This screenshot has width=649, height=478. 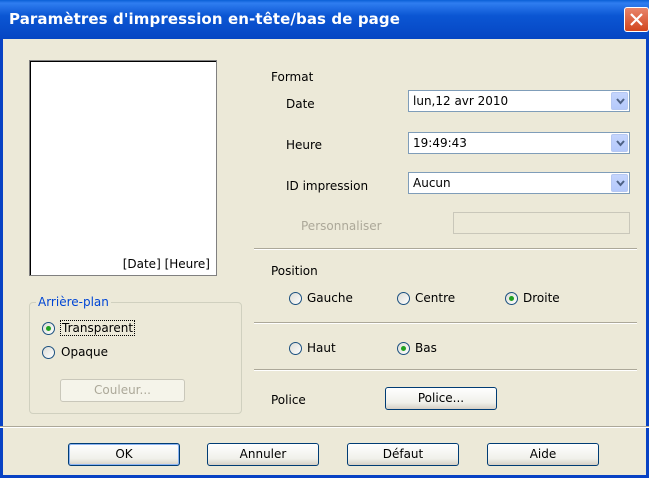 I want to click on page-preview: [Date] [Heure], so click(x=123, y=168).